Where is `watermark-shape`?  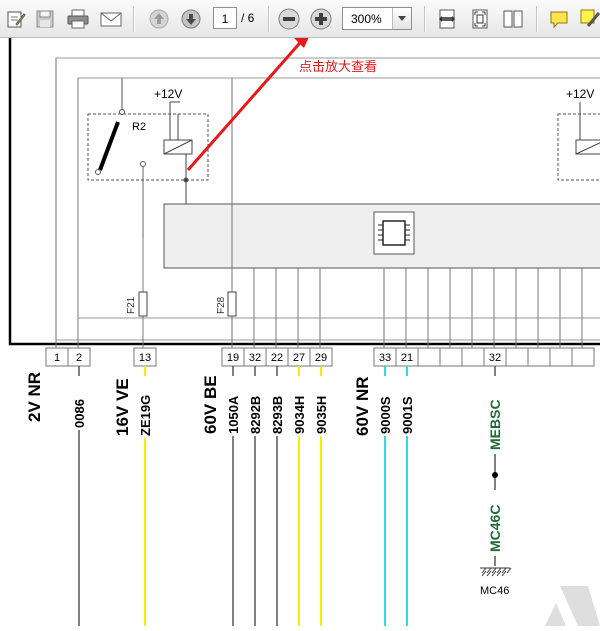
watermark-shape is located at coordinates (572, 606).